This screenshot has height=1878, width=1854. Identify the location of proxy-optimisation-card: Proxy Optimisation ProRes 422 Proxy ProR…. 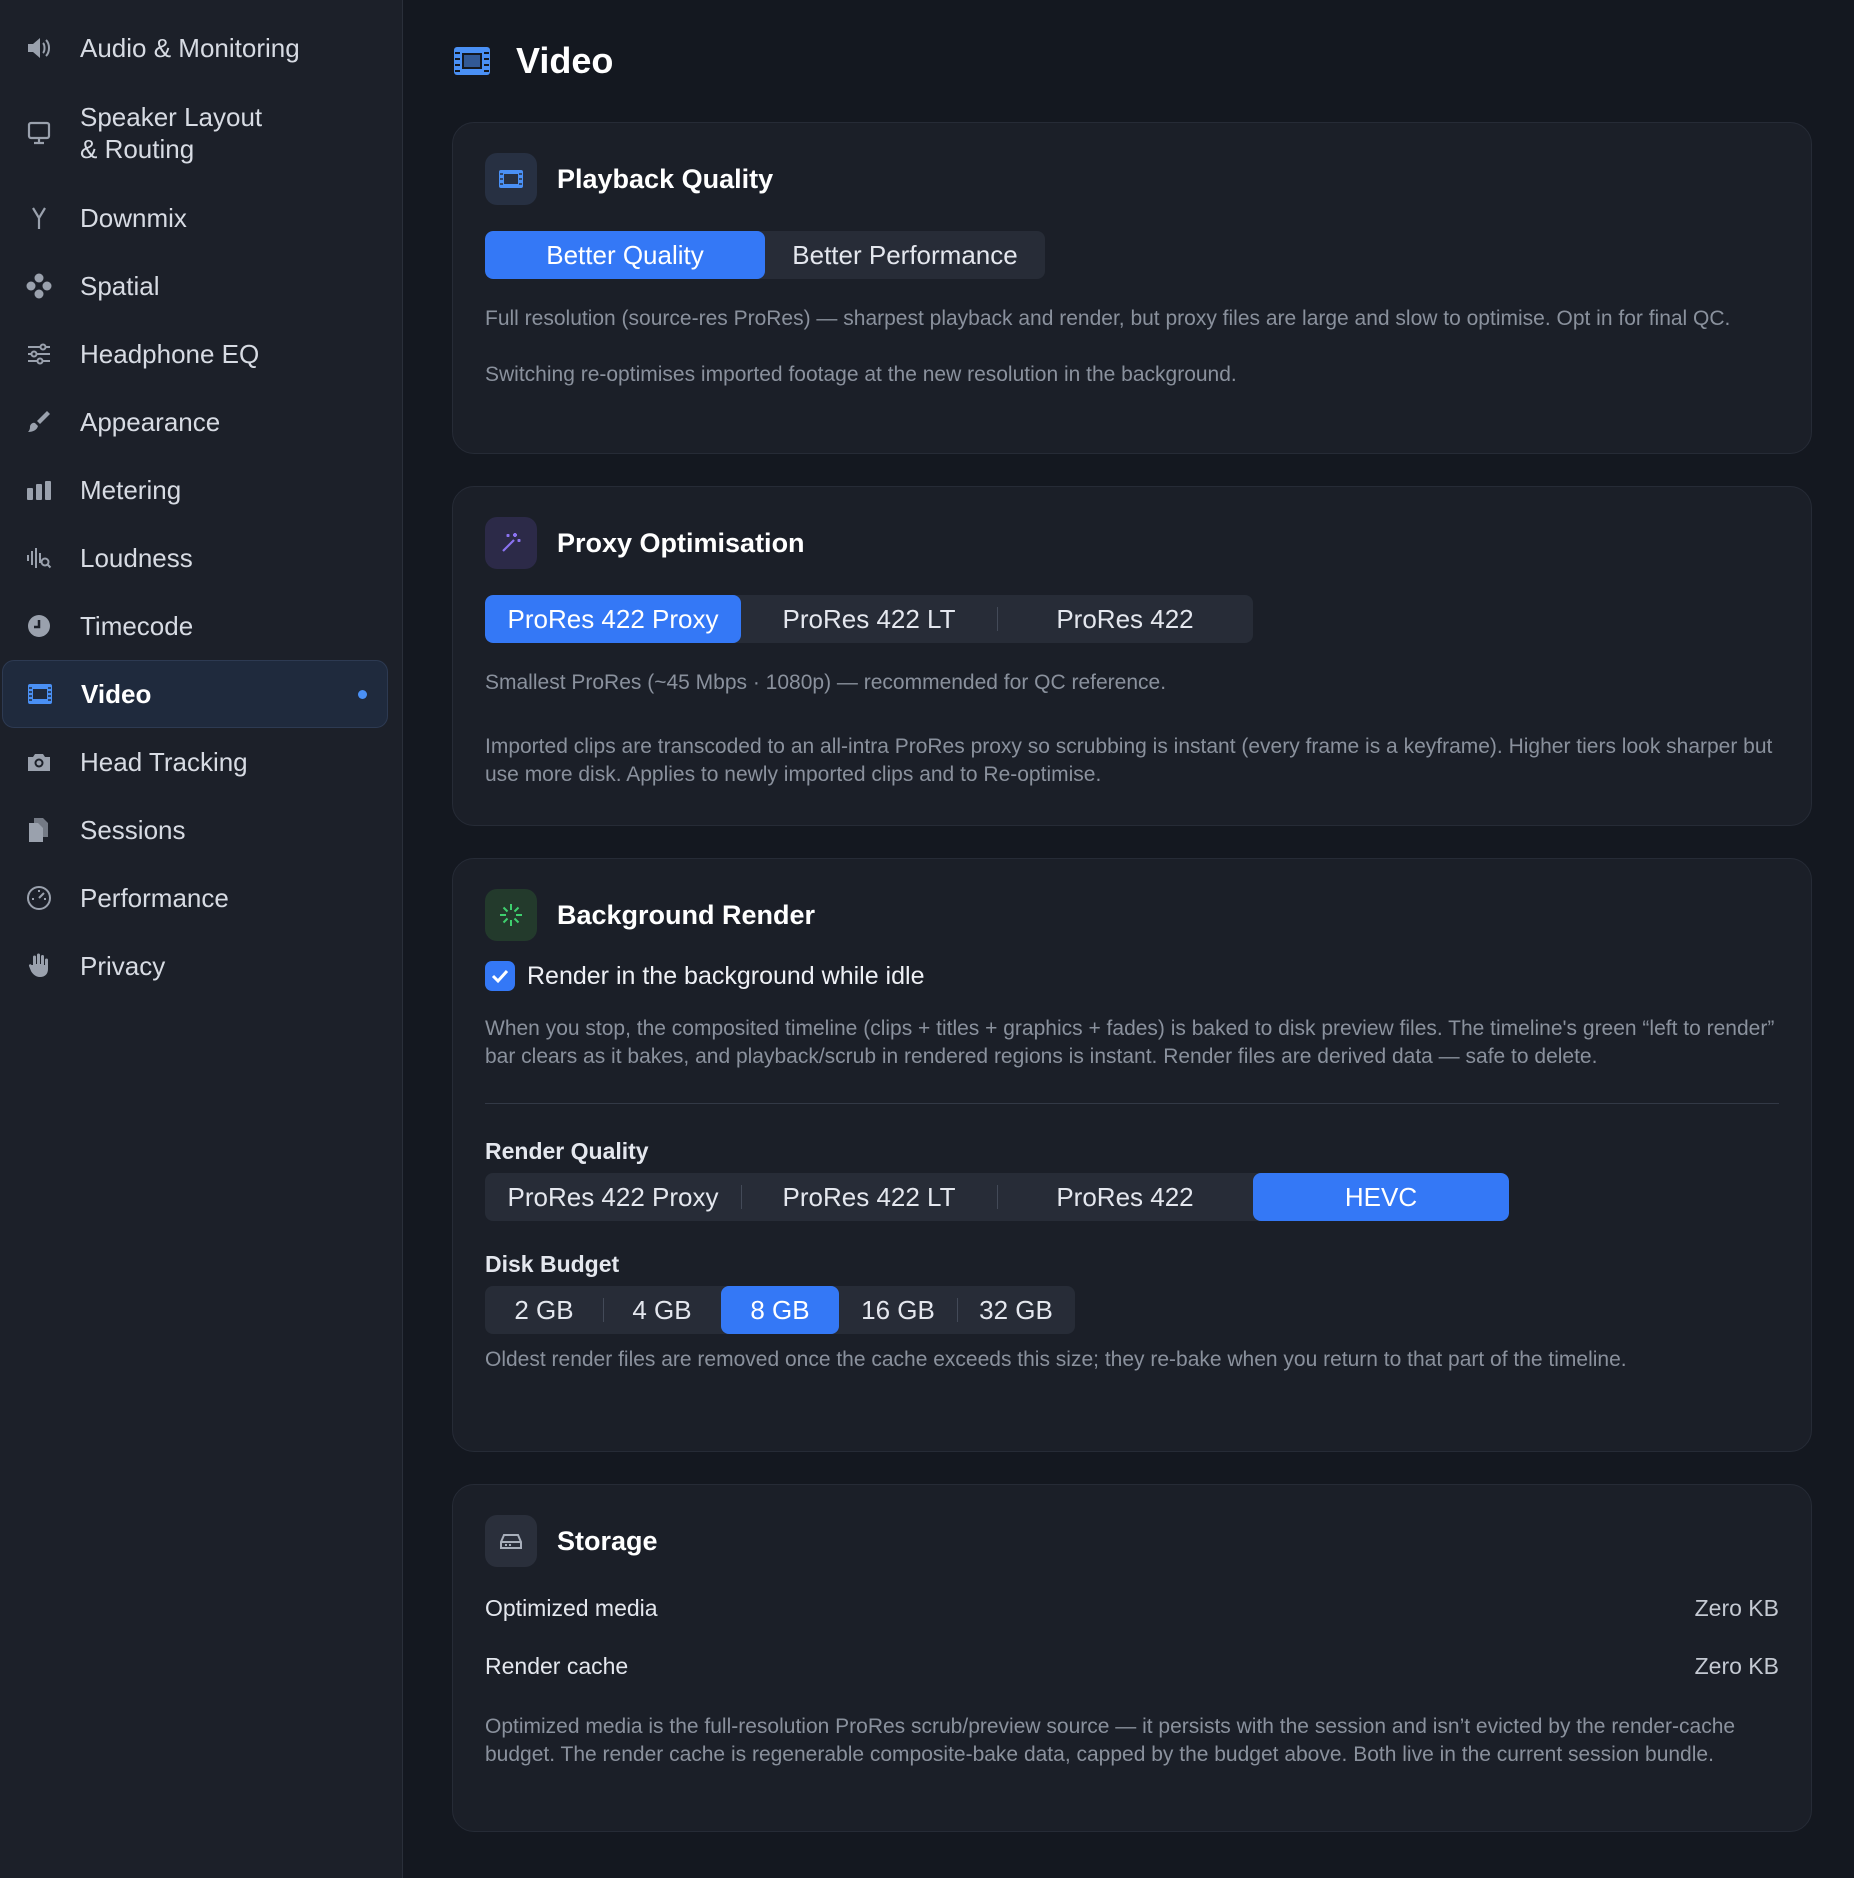
(1132, 656).